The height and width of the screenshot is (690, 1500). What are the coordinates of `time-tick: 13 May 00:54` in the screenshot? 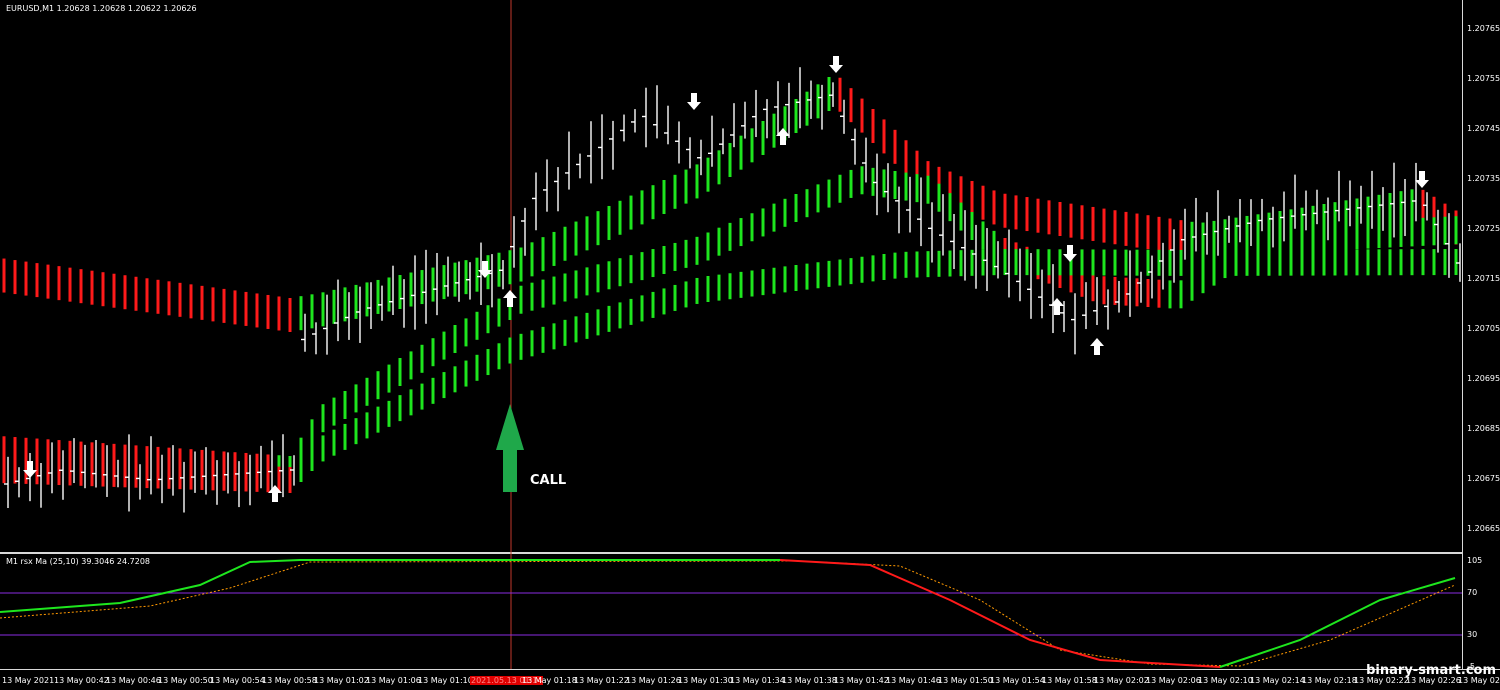 It's located at (237, 680).